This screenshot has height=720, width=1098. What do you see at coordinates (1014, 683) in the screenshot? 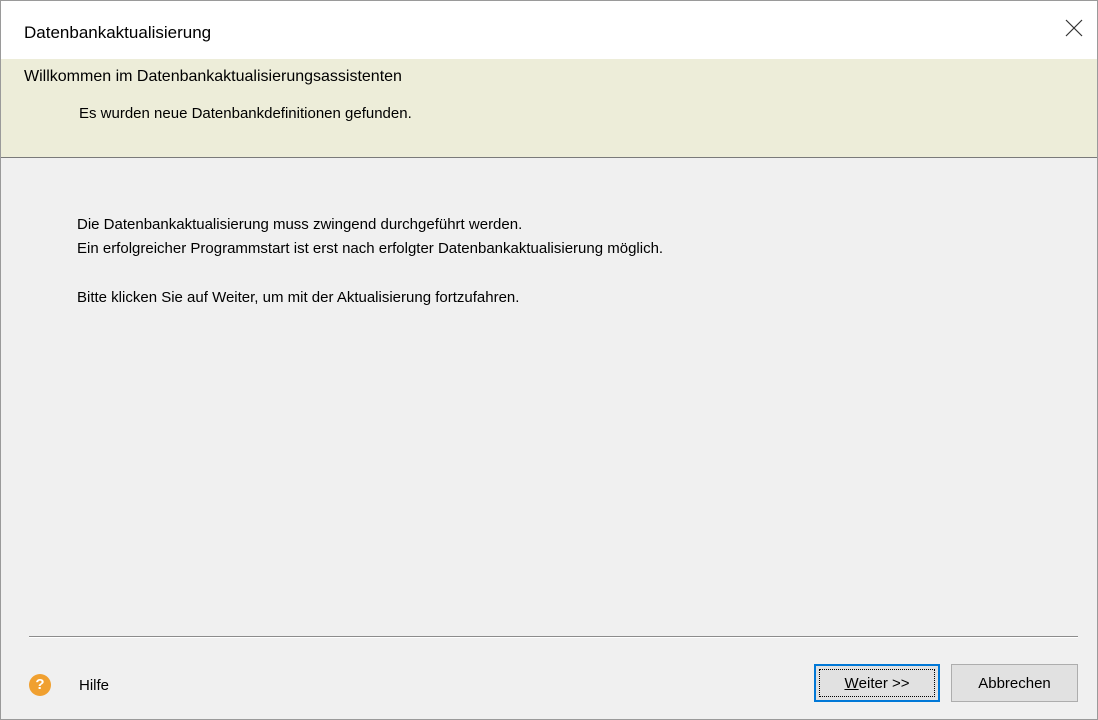
I see `cancel-button: Abbrechen` at bounding box center [1014, 683].